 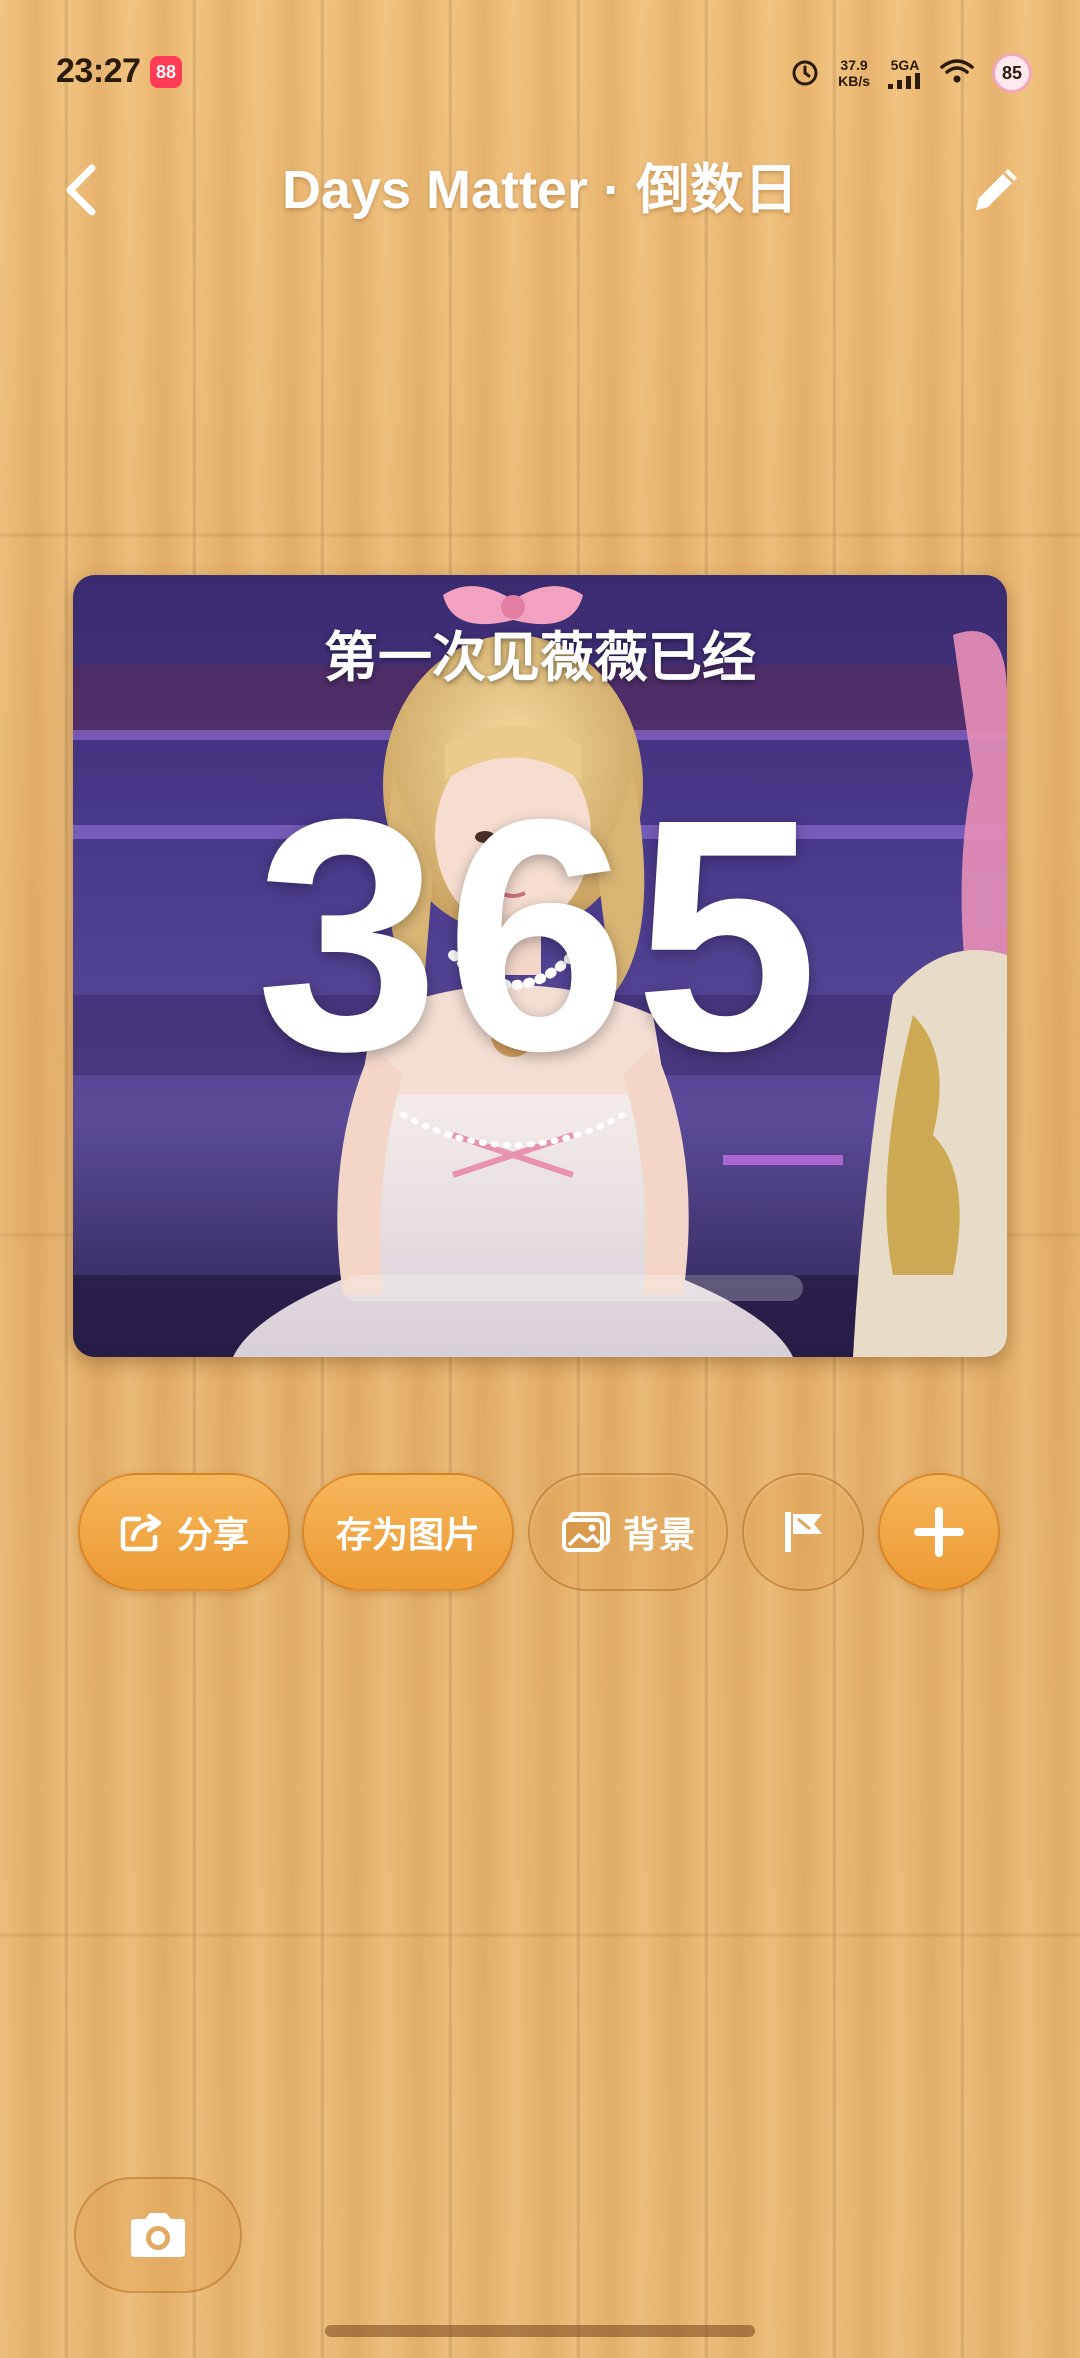 I want to click on save-image-label: 存为图片, so click(x=407, y=1534).